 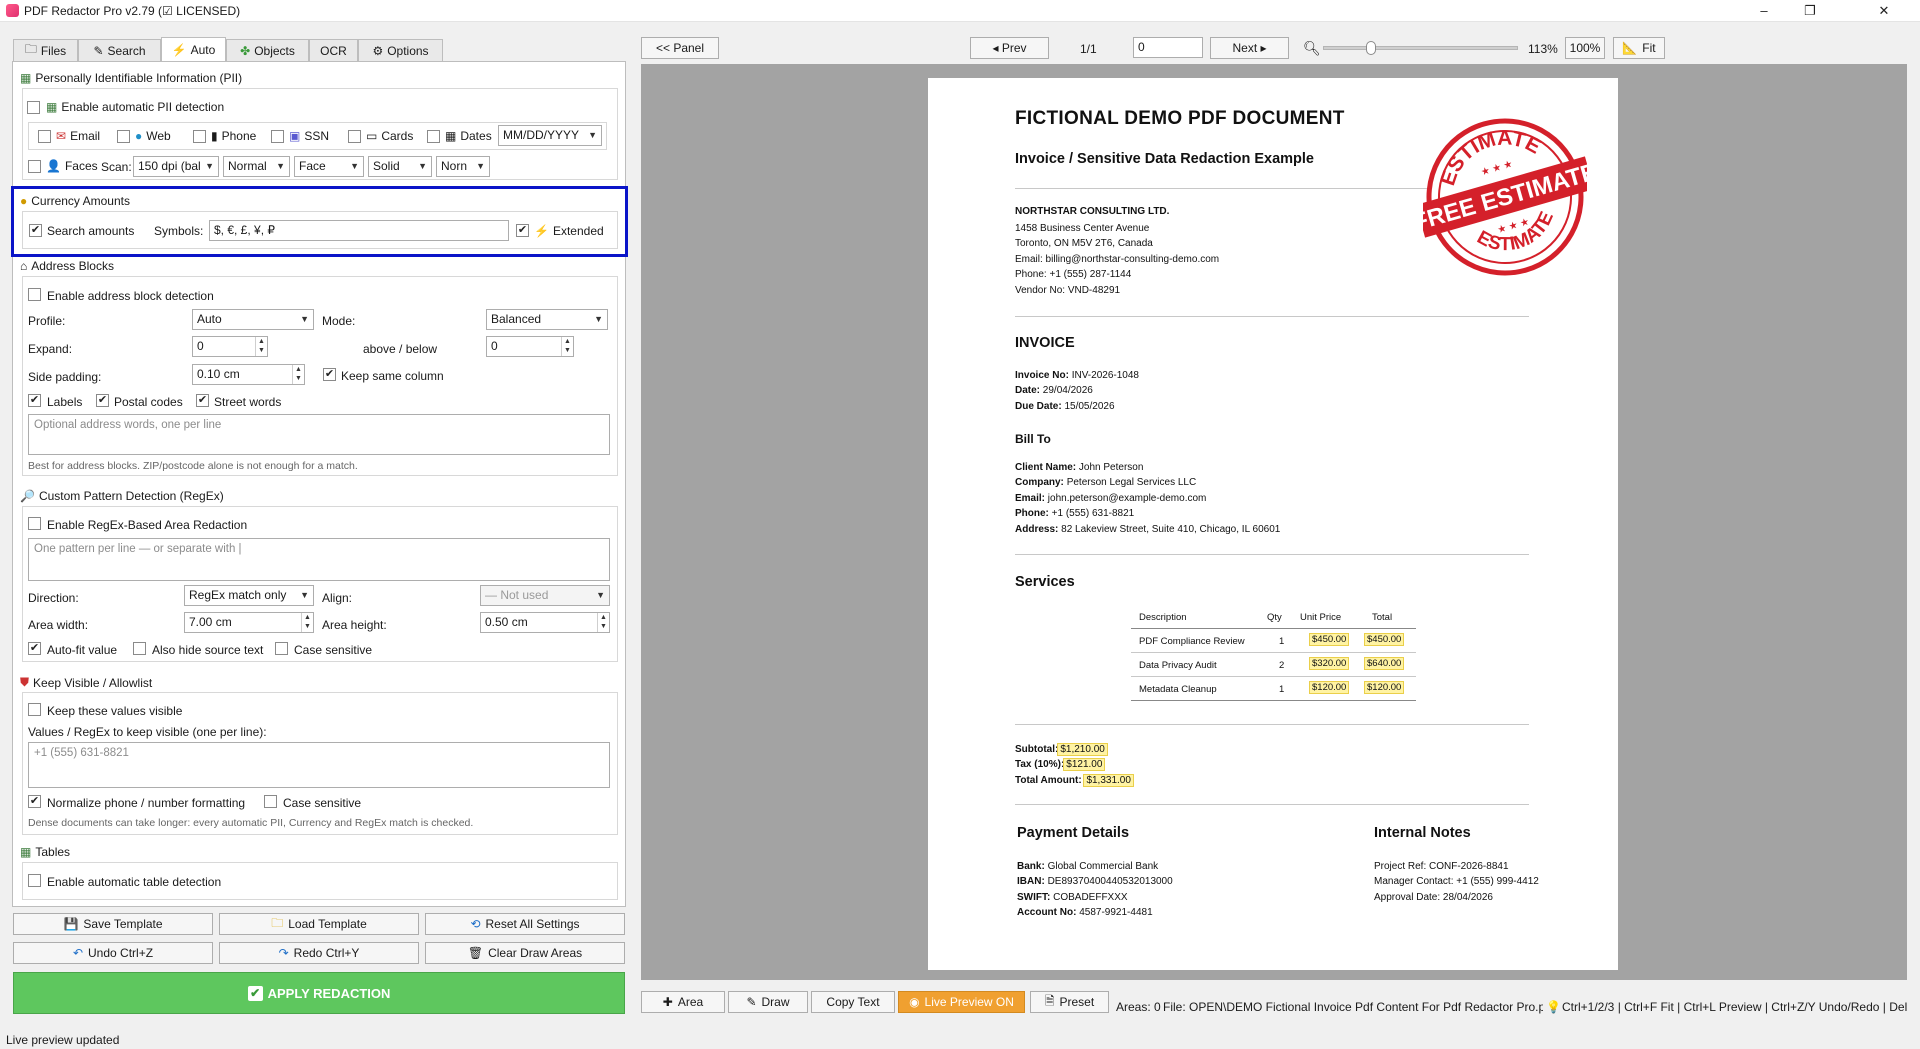 I want to click on panel-toggle-button: << Panel, so click(x=680, y=48).